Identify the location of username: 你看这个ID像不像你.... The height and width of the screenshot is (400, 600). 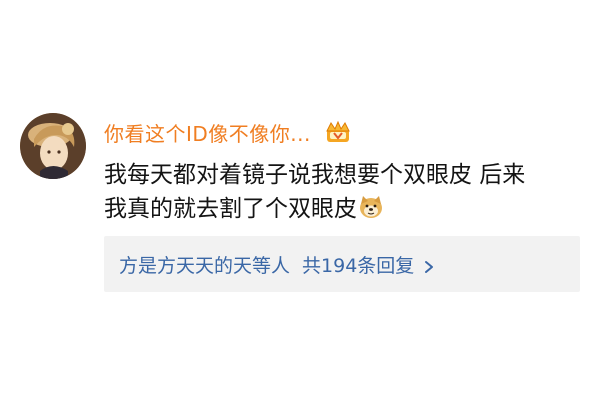
(207, 132).